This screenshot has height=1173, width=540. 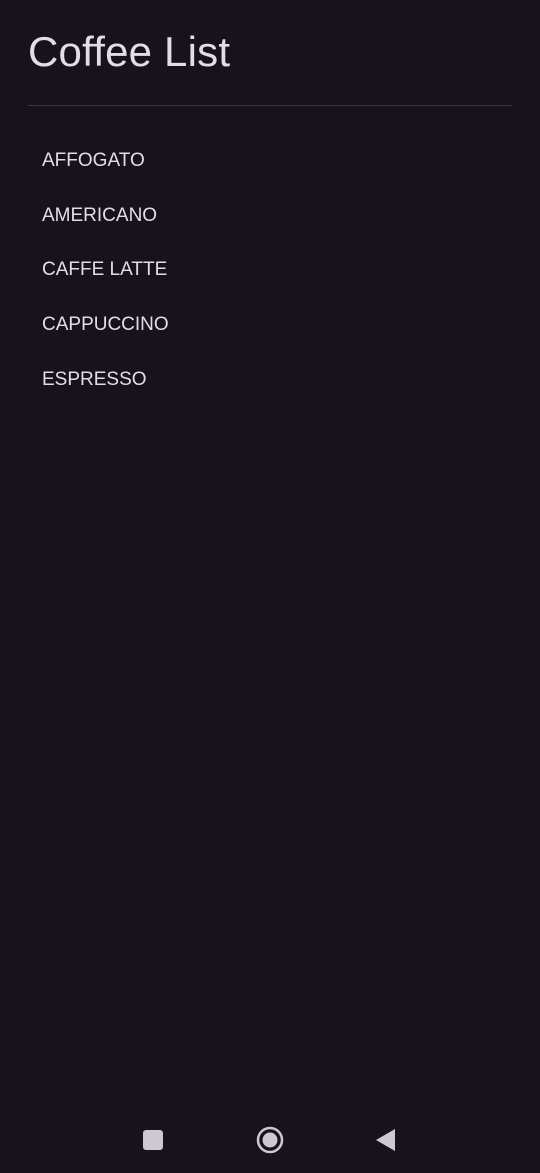 I want to click on list-item: AMERICANO, so click(x=270, y=216).